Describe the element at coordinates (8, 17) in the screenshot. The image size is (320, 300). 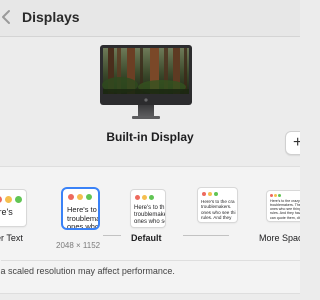
I see `back-chevron-icon` at that location.